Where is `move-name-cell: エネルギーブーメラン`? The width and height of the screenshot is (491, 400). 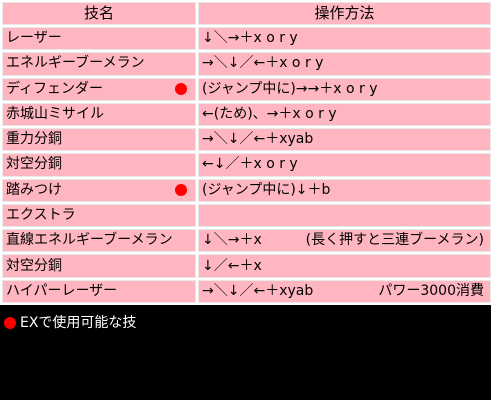
move-name-cell: エネルギーブーメラン is located at coordinates (99, 64).